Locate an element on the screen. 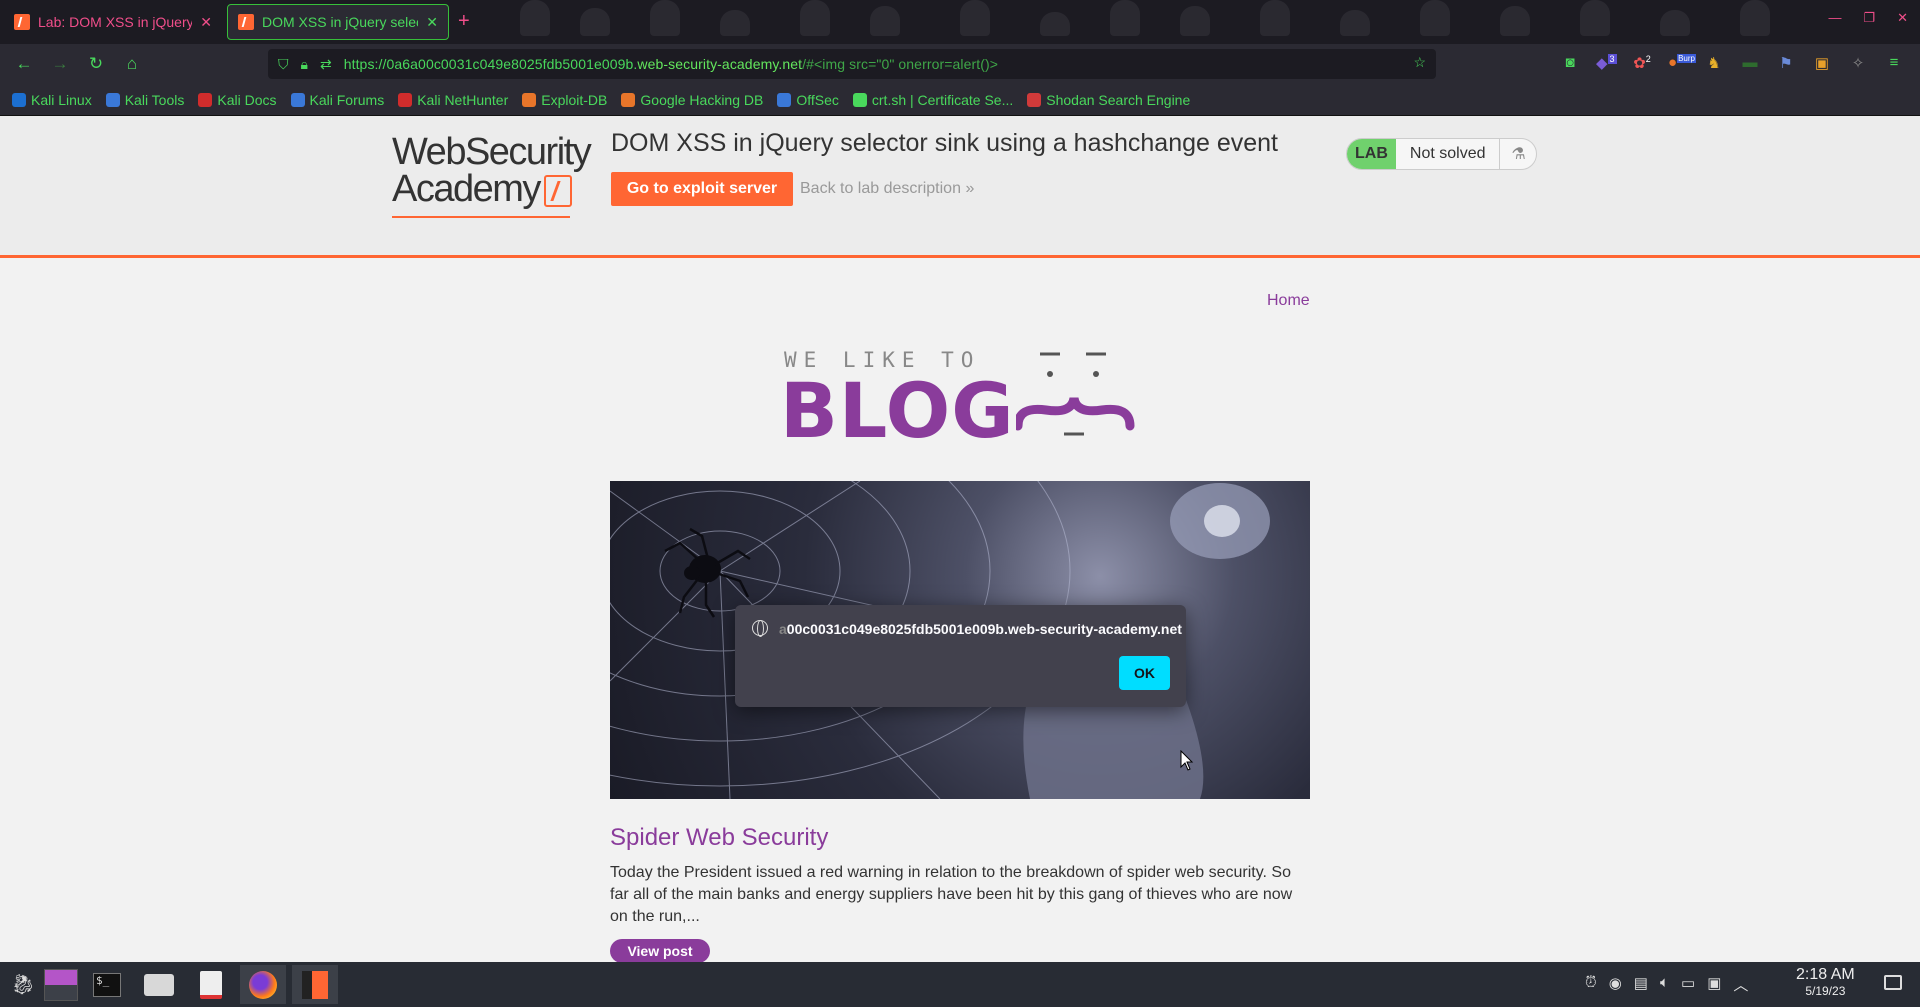  system-tray: ⏰︎ ◉ ▤ 🔈︎ ▭ ▣ ︿ is located at coordinates (1666, 984).